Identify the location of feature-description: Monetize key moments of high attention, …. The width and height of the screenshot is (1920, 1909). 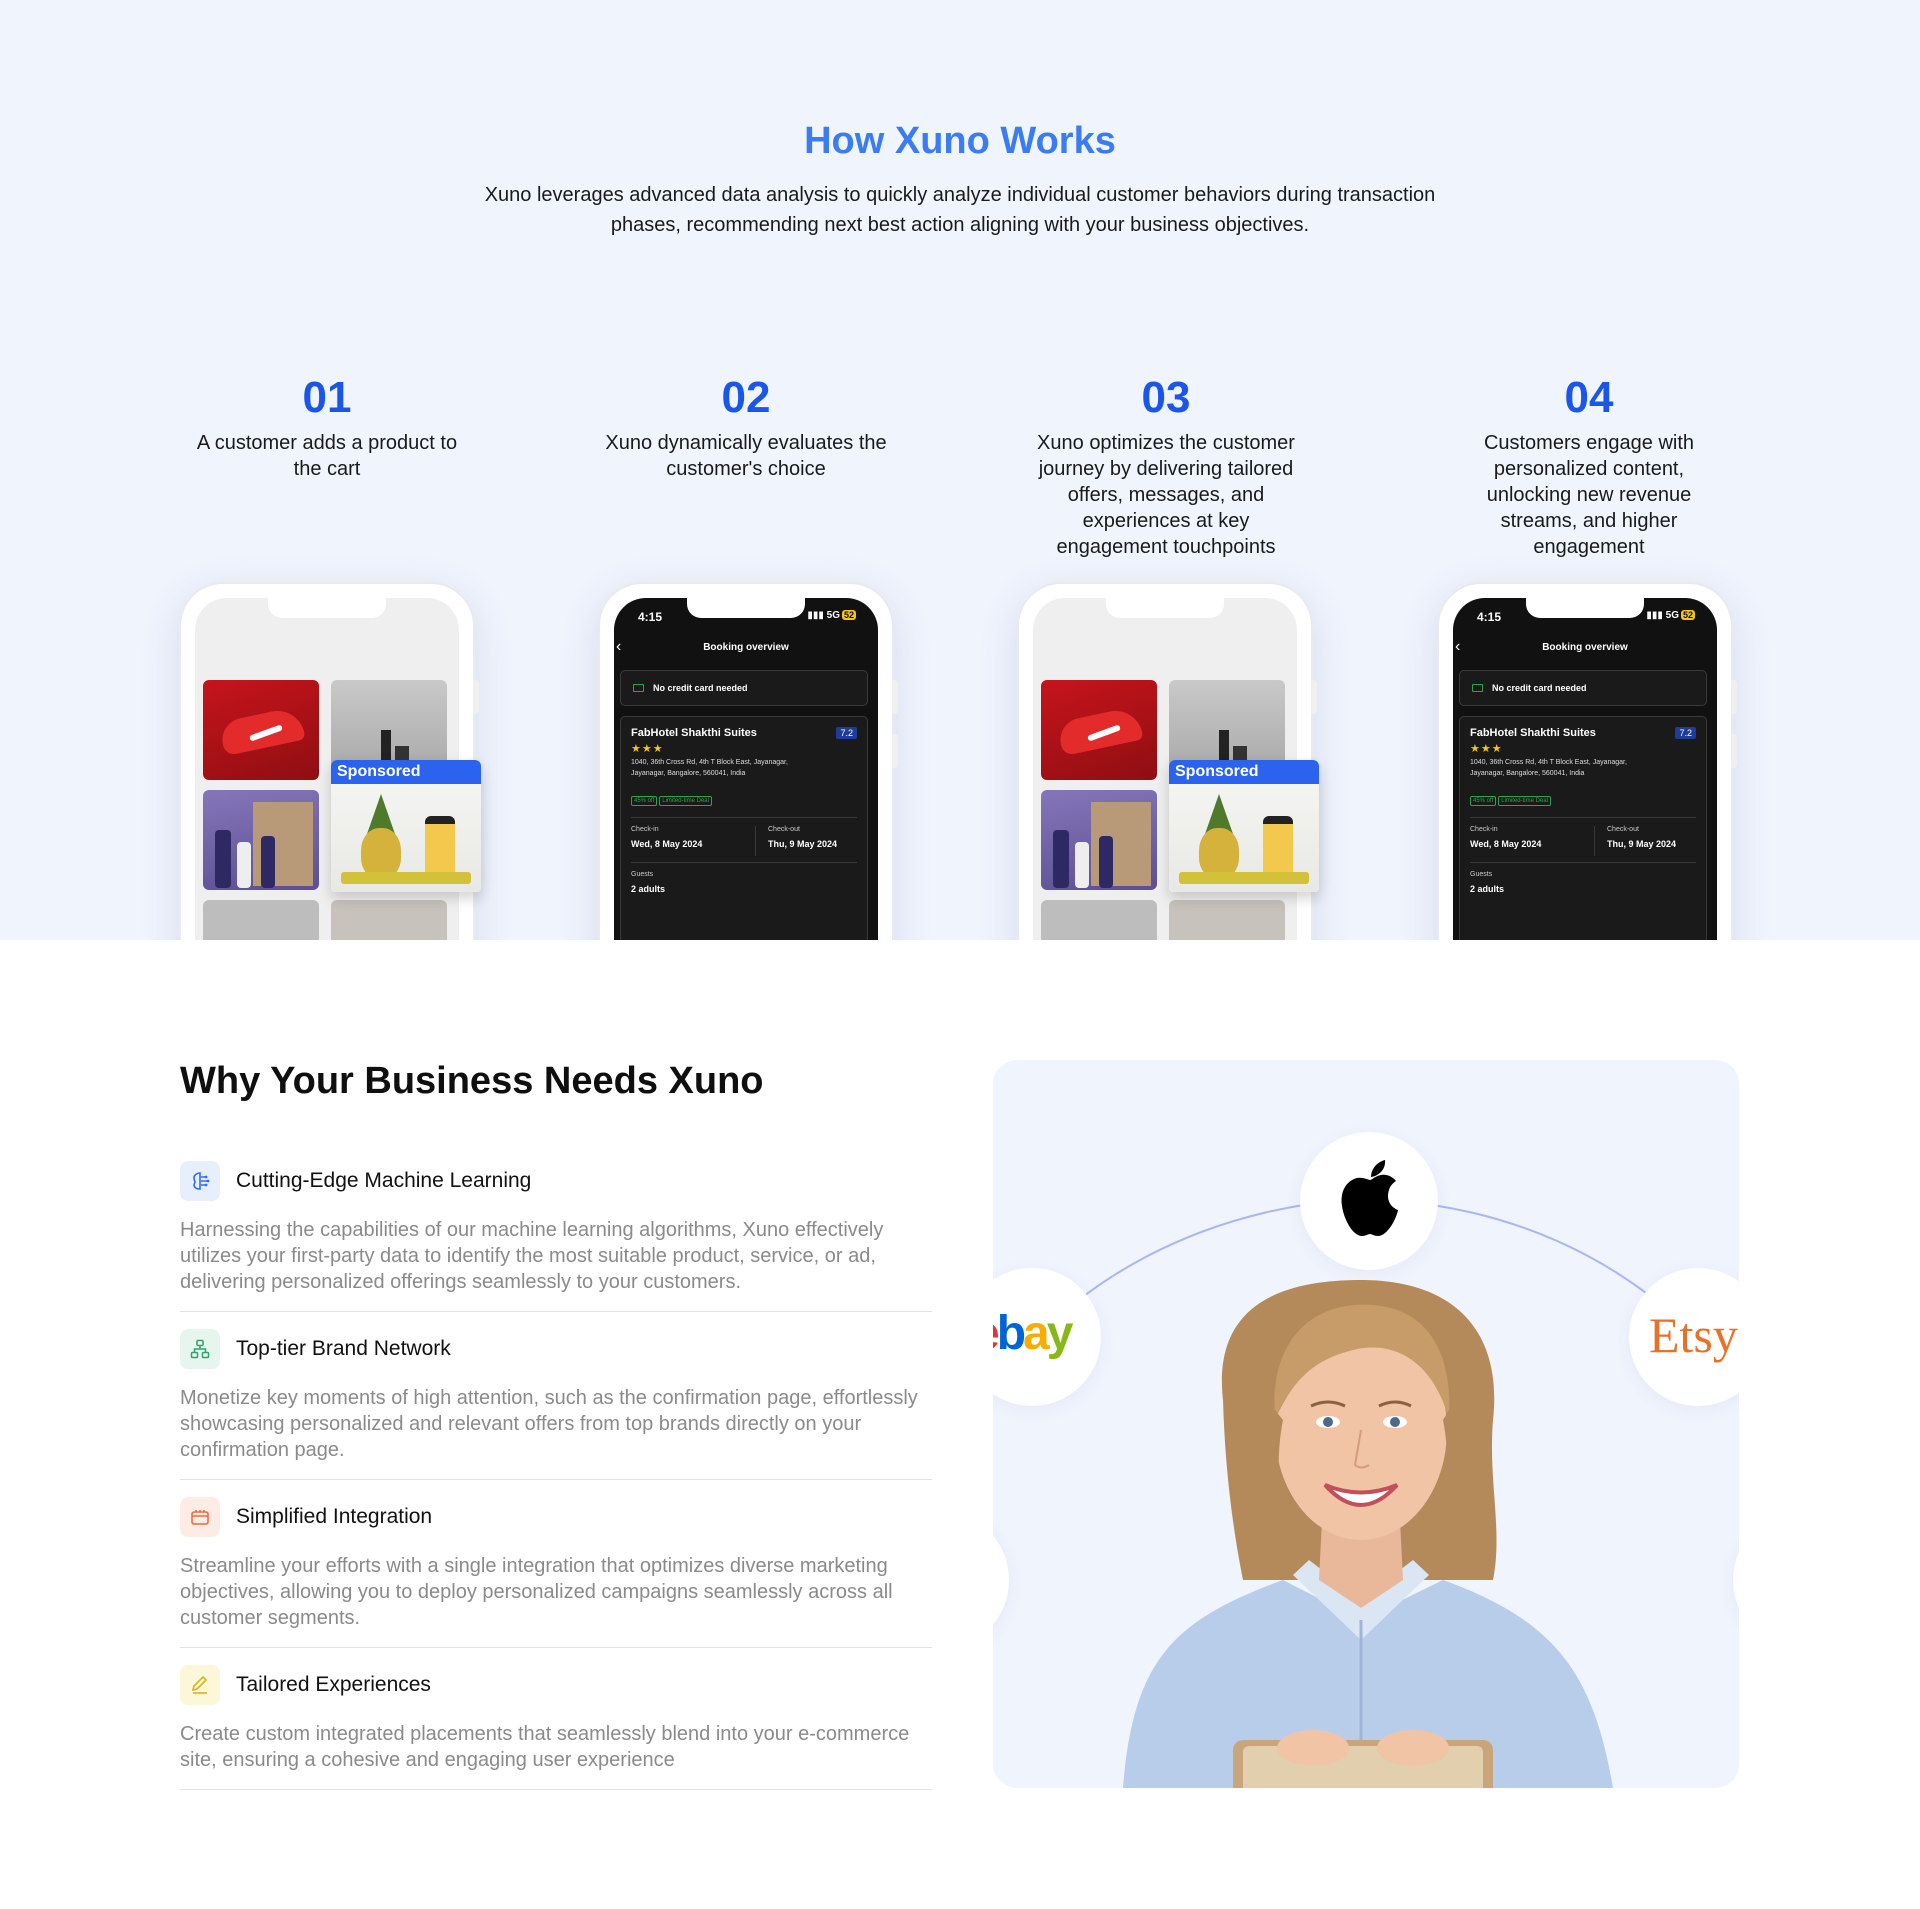
(549, 1424).